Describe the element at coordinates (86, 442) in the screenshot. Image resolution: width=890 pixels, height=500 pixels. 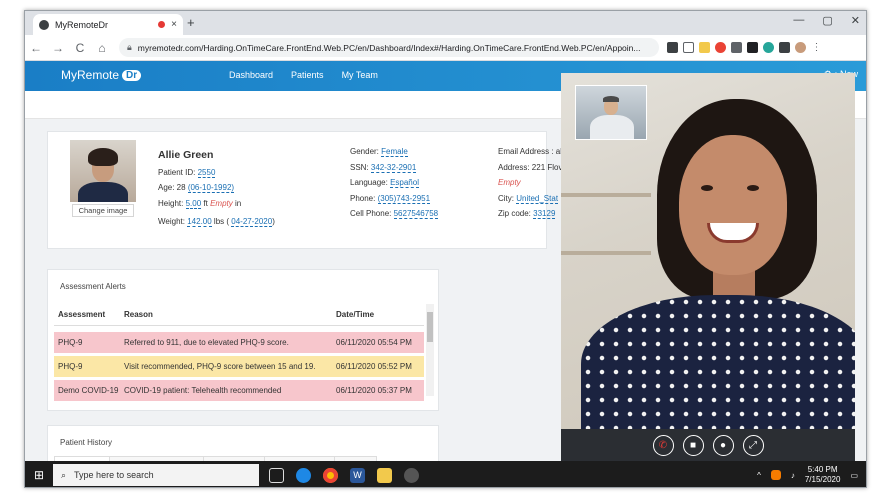
I see `history-title: Patient History` at that location.